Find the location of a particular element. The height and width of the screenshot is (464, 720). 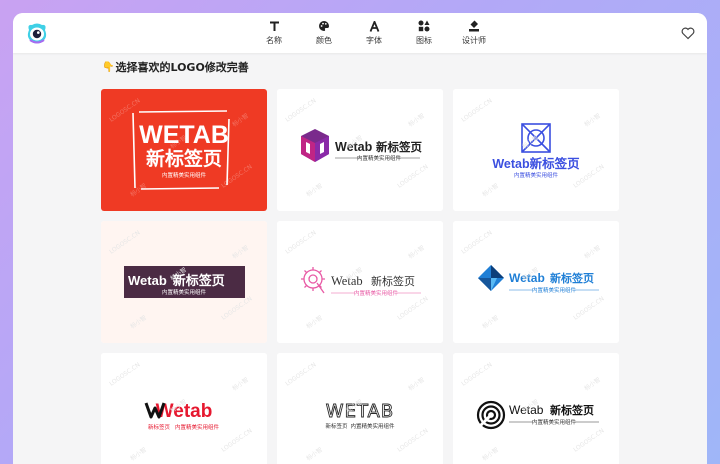

nav-label: 图标 is located at coordinates (424, 40).